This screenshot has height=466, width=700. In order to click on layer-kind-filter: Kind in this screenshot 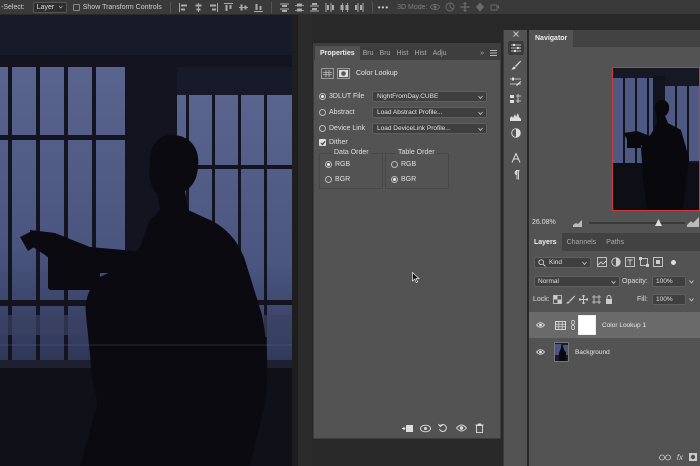, I will do `click(562, 262)`.